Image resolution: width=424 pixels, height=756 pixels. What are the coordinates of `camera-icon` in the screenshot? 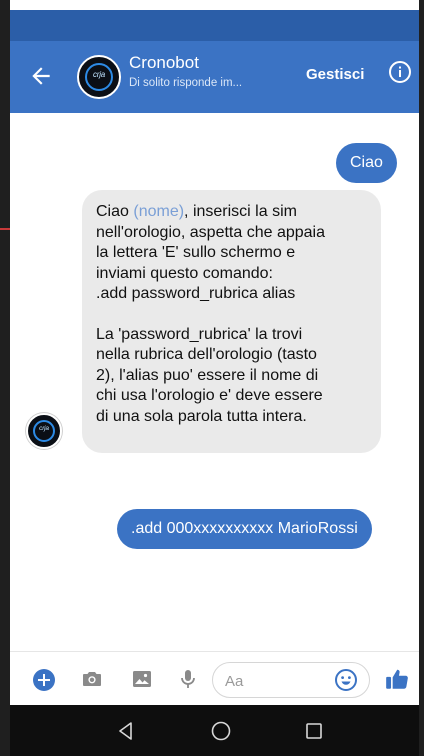 It's located at (92, 679).